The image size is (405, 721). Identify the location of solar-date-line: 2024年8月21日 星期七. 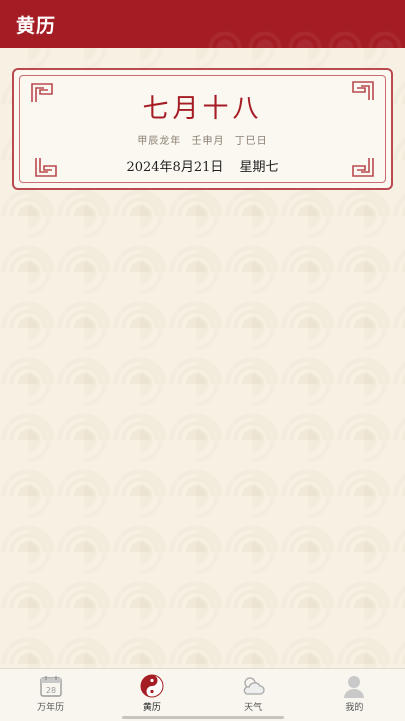
(202, 165).